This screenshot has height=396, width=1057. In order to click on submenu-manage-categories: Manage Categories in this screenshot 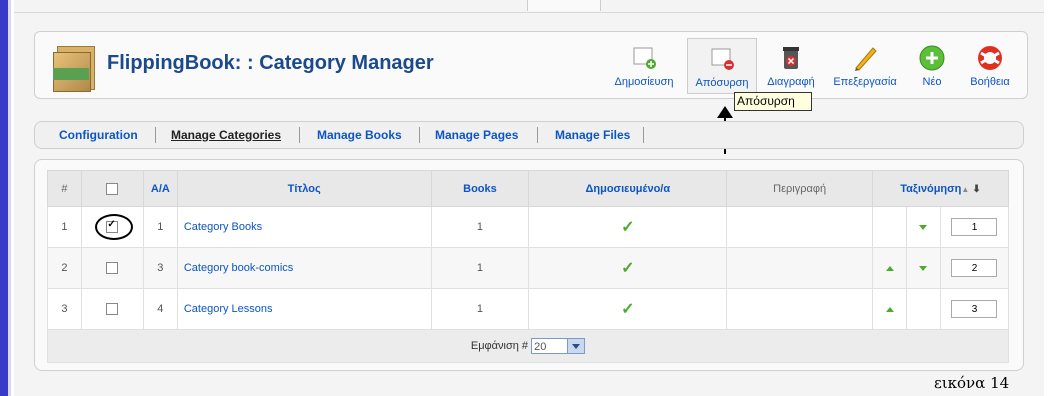, I will do `click(226, 135)`.